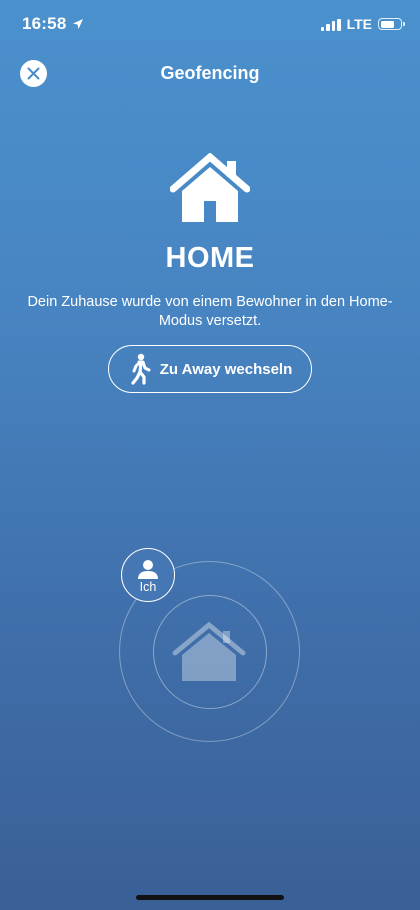  What do you see at coordinates (141, 369) in the screenshot?
I see `walking-person-icon` at bounding box center [141, 369].